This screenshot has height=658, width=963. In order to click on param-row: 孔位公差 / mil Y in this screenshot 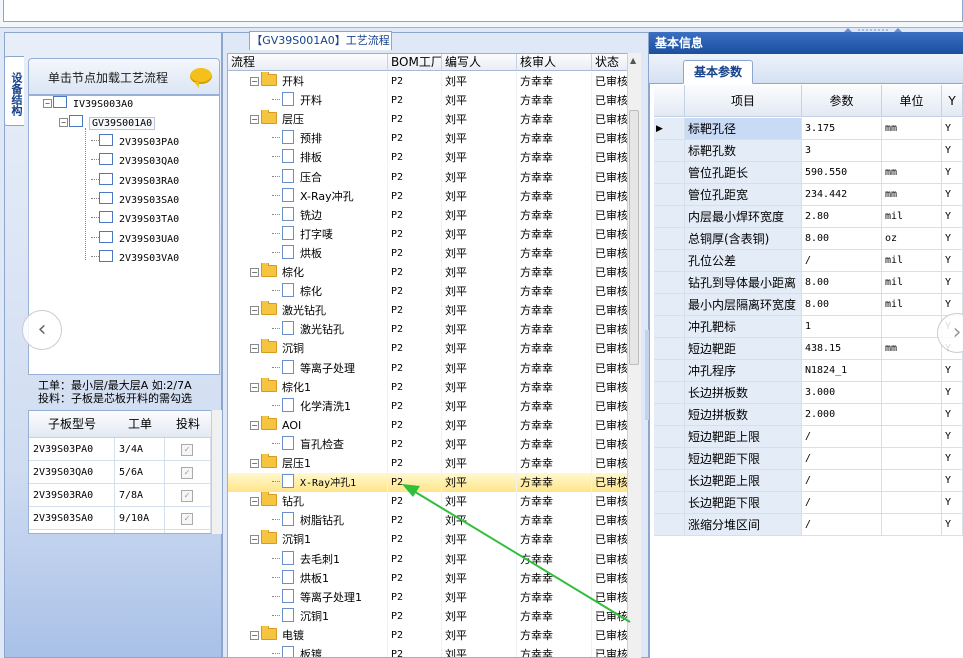, I will do `click(808, 261)`.